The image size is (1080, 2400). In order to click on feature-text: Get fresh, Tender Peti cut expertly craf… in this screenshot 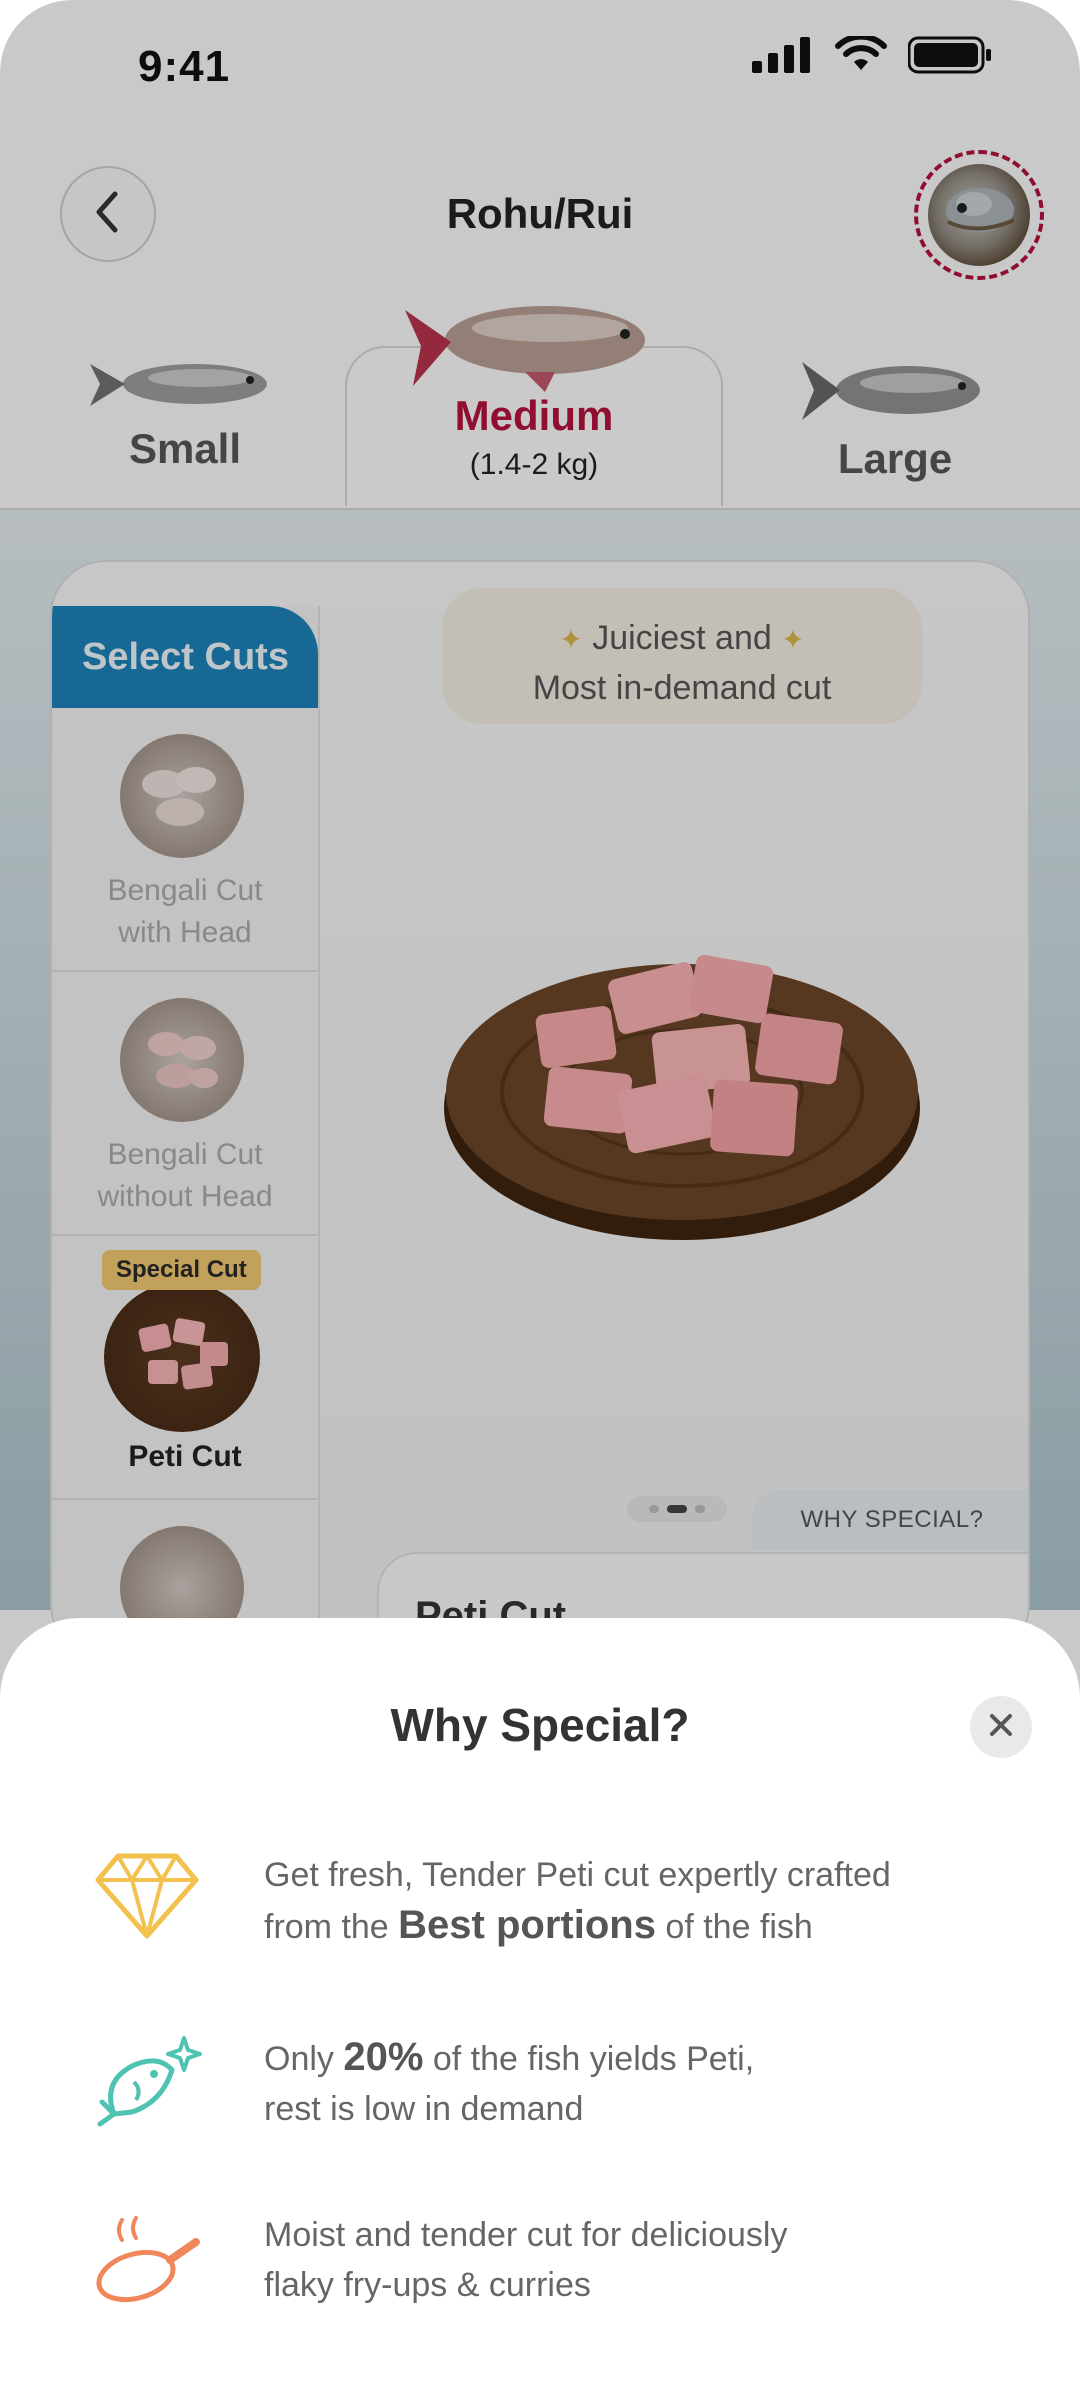, I will do `click(577, 1901)`.